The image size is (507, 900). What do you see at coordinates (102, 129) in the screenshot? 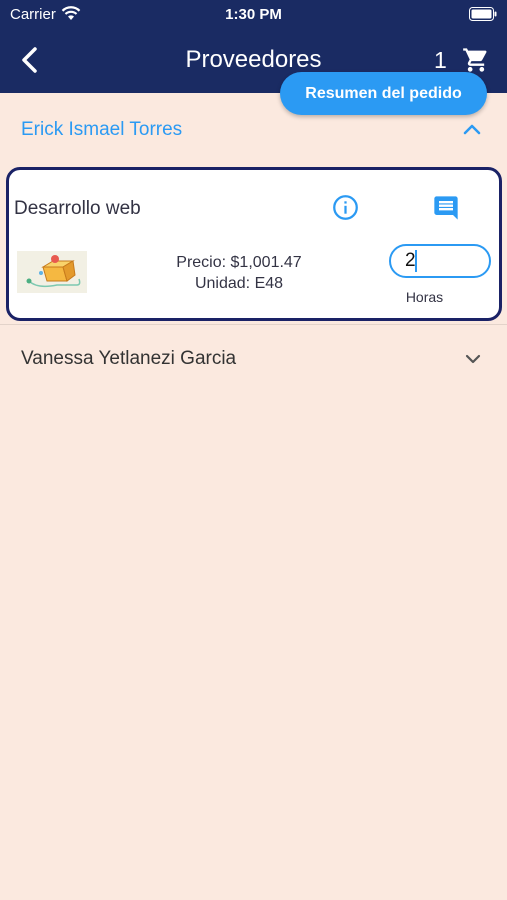
I see `provider-name: Erick Ismael Torres` at bounding box center [102, 129].